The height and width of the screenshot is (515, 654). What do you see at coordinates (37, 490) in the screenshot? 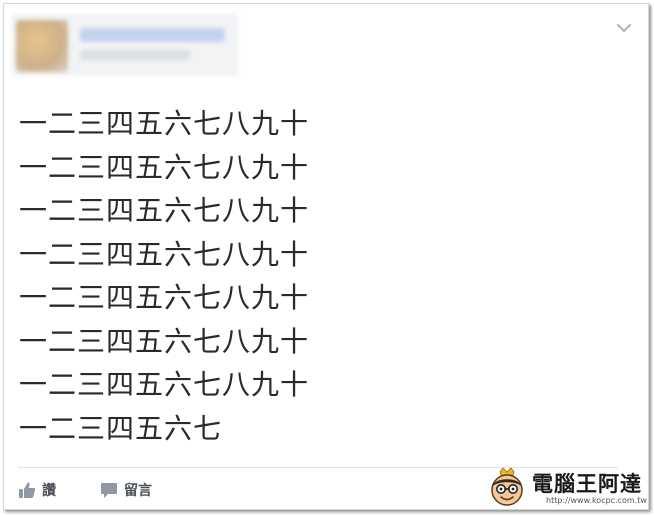
I see `like-button: 讚` at bounding box center [37, 490].